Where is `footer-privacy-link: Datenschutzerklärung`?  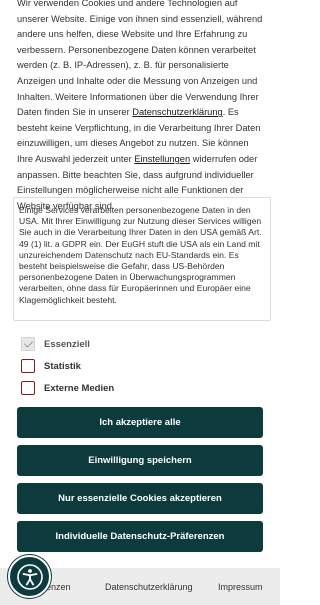
footer-privacy-link: Datenschutzerklärung is located at coordinates (149, 587).